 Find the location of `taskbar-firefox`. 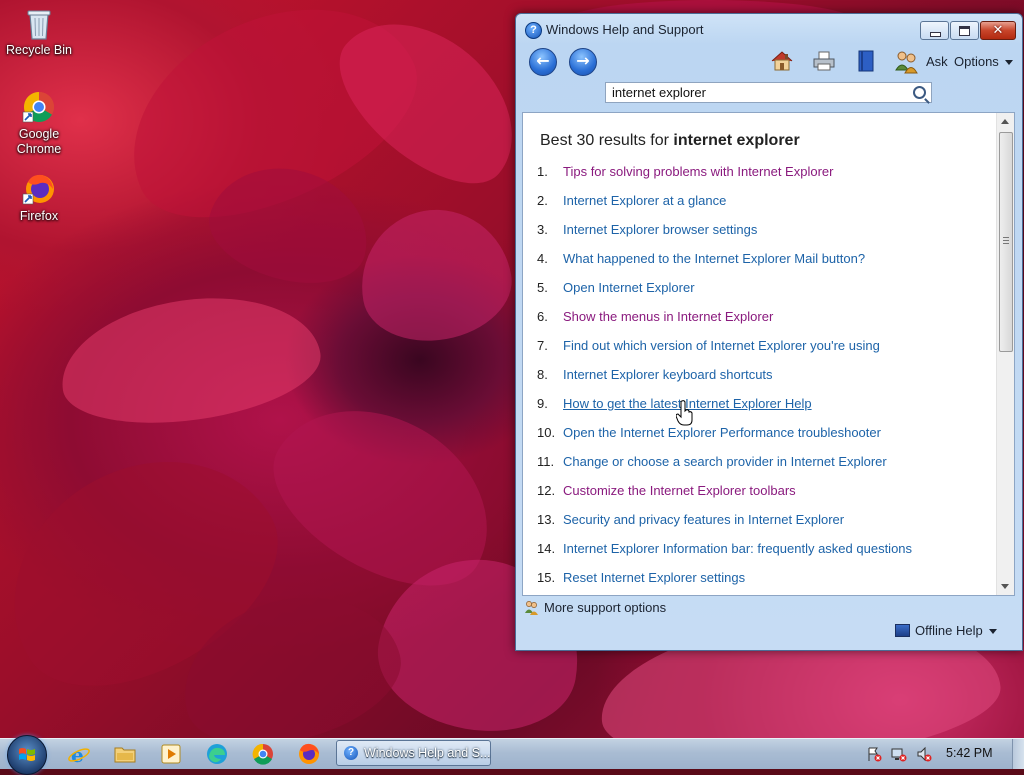

taskbar-firefox is located at coordinates (309, 754).